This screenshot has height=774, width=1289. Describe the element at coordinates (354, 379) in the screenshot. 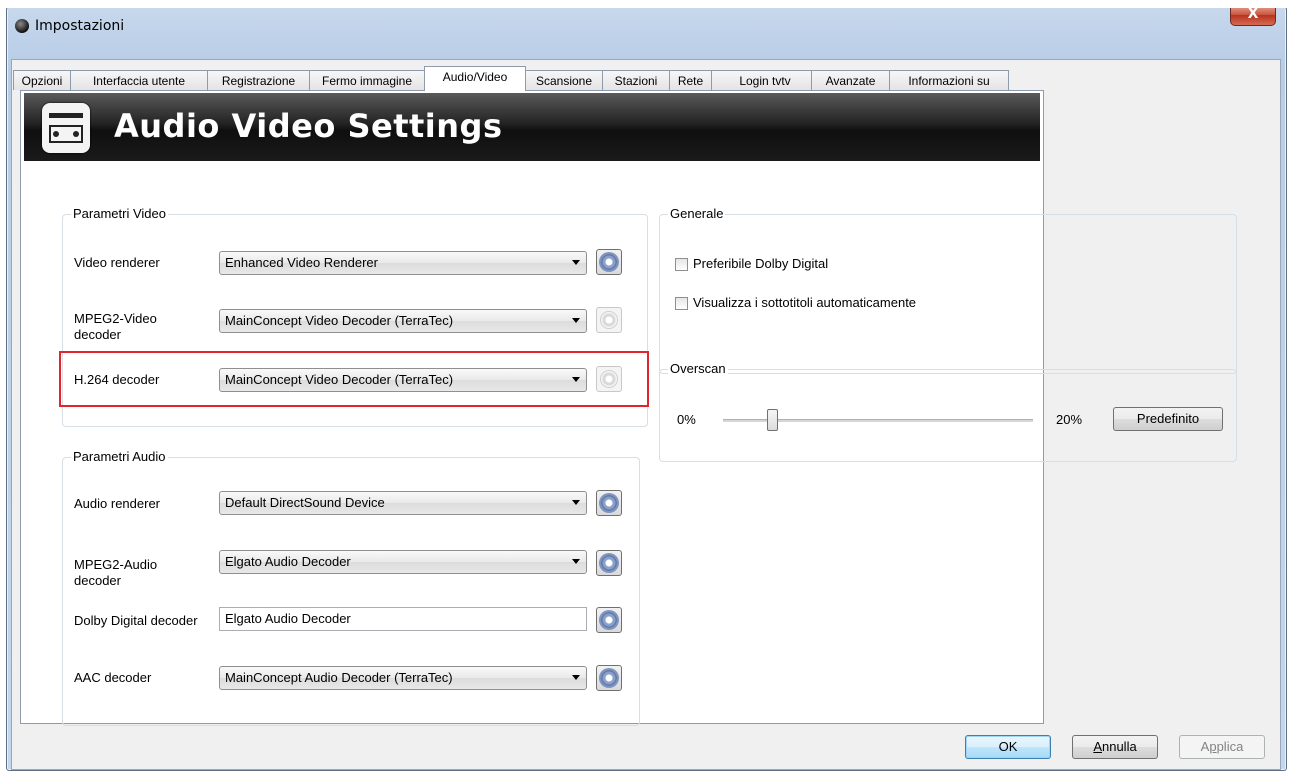

I see `highlight-box` at that location.